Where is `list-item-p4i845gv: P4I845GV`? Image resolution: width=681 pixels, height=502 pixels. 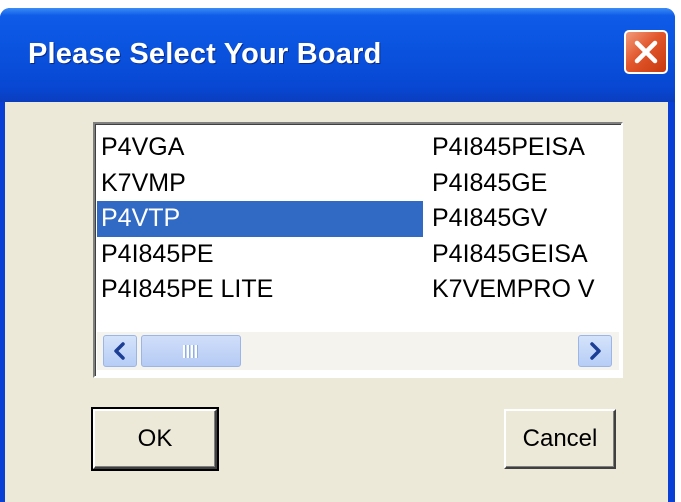 list-item-p4i845gv: P4I845GV is located at coordinates (524, 219).